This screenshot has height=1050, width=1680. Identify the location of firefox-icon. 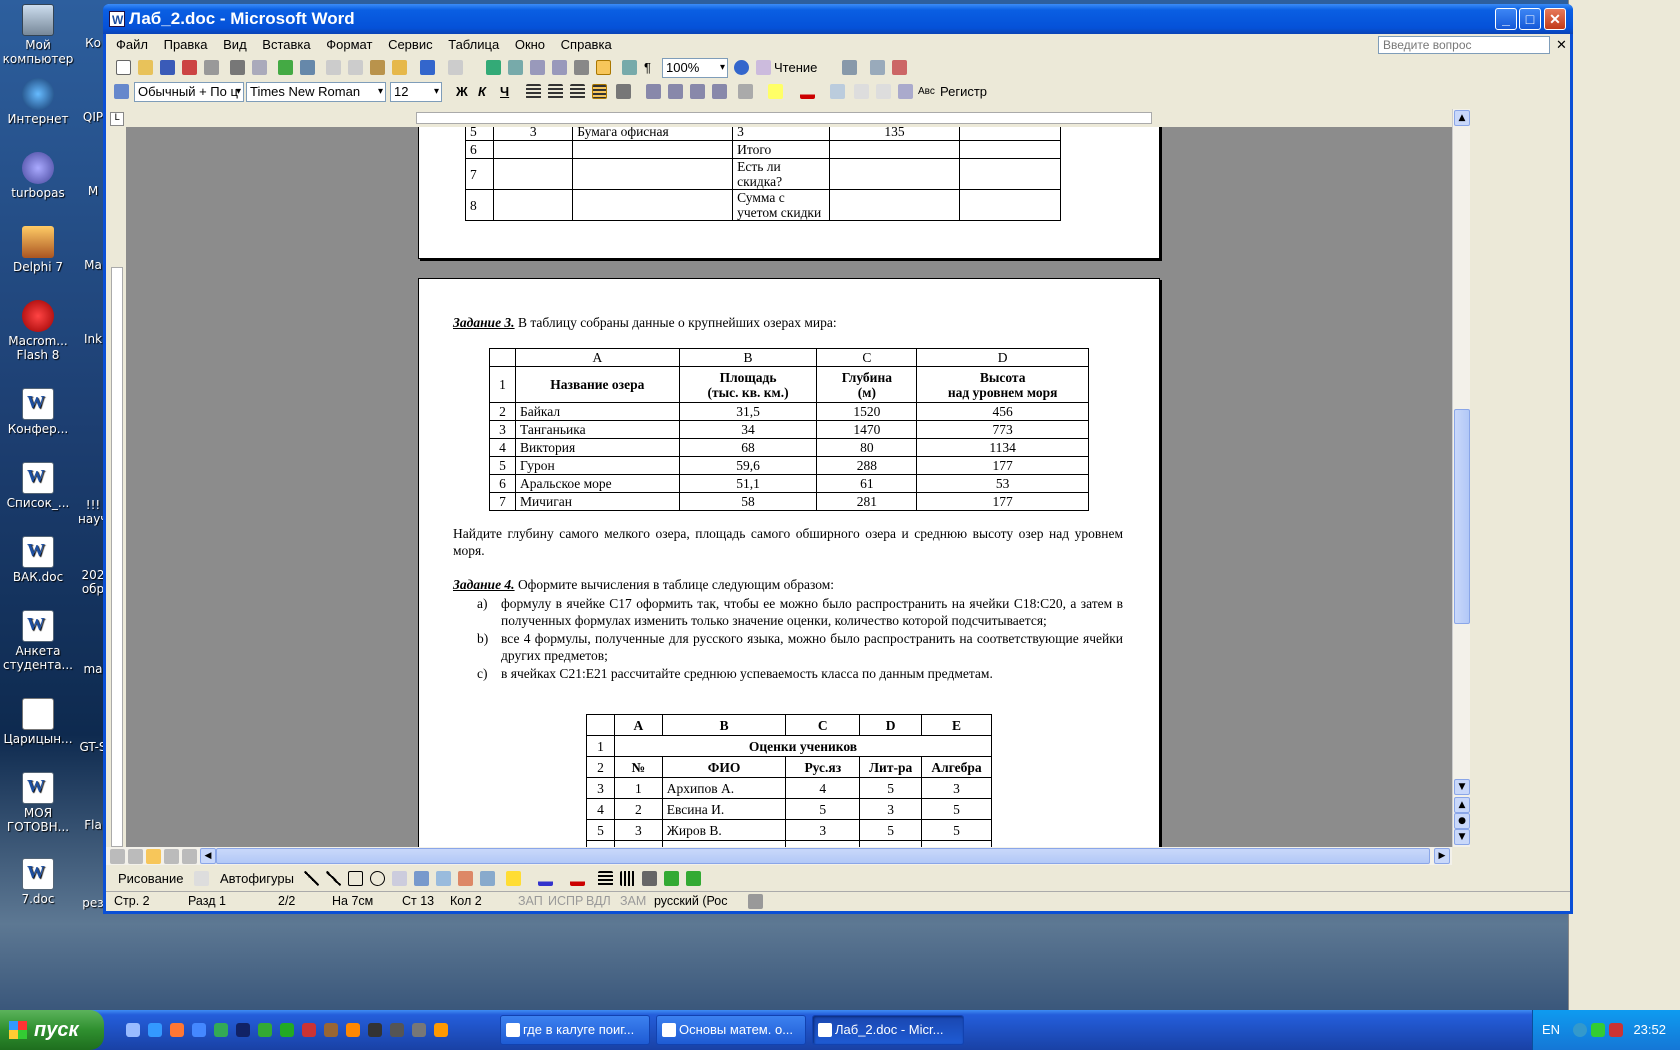
(177, 1030).